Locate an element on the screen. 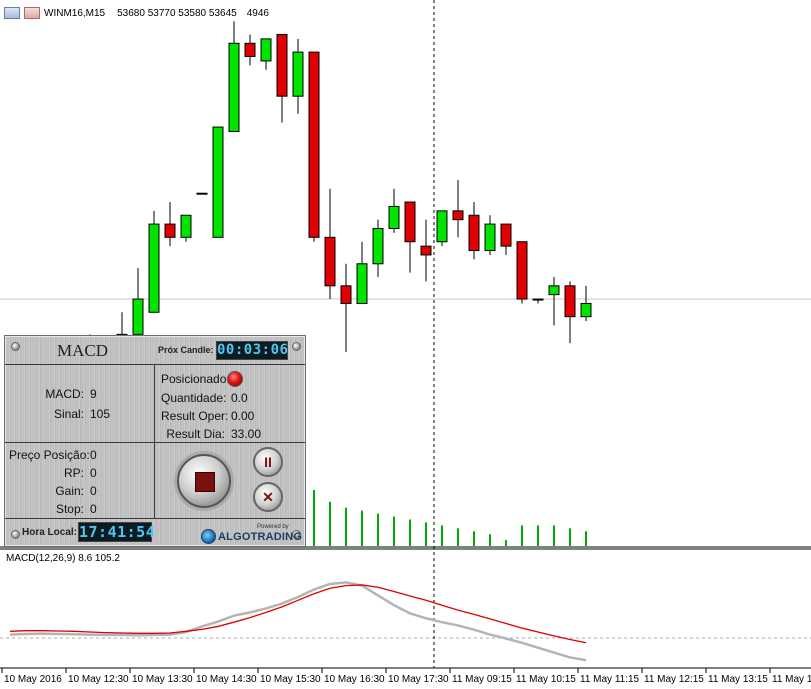  volume-label: 4946 is located at coordinates (257, 13).